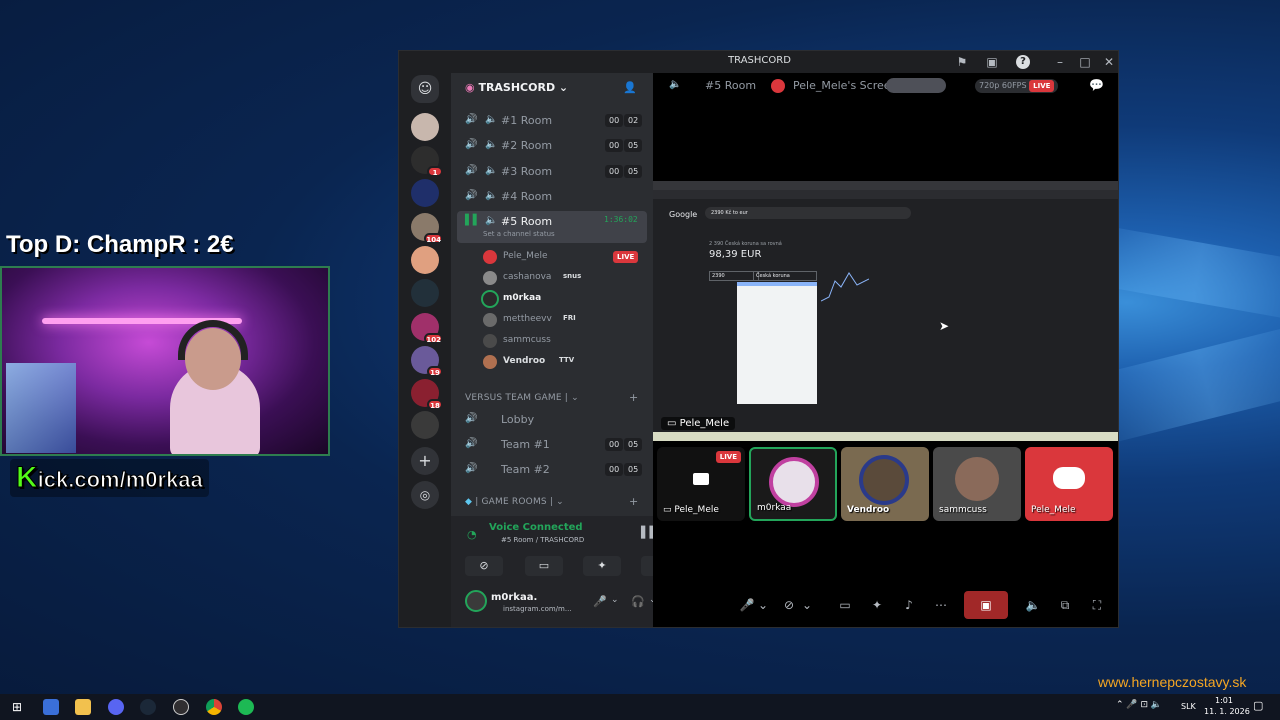  Describe the element at coordinates (1109, 62) in the screenshot. I see `close-icon: ✕` at that location.